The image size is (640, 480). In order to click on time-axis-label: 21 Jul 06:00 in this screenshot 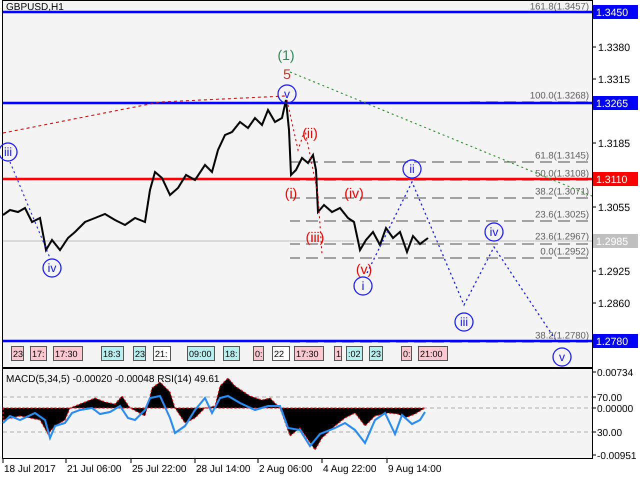, I will do `click(94, 466)`.